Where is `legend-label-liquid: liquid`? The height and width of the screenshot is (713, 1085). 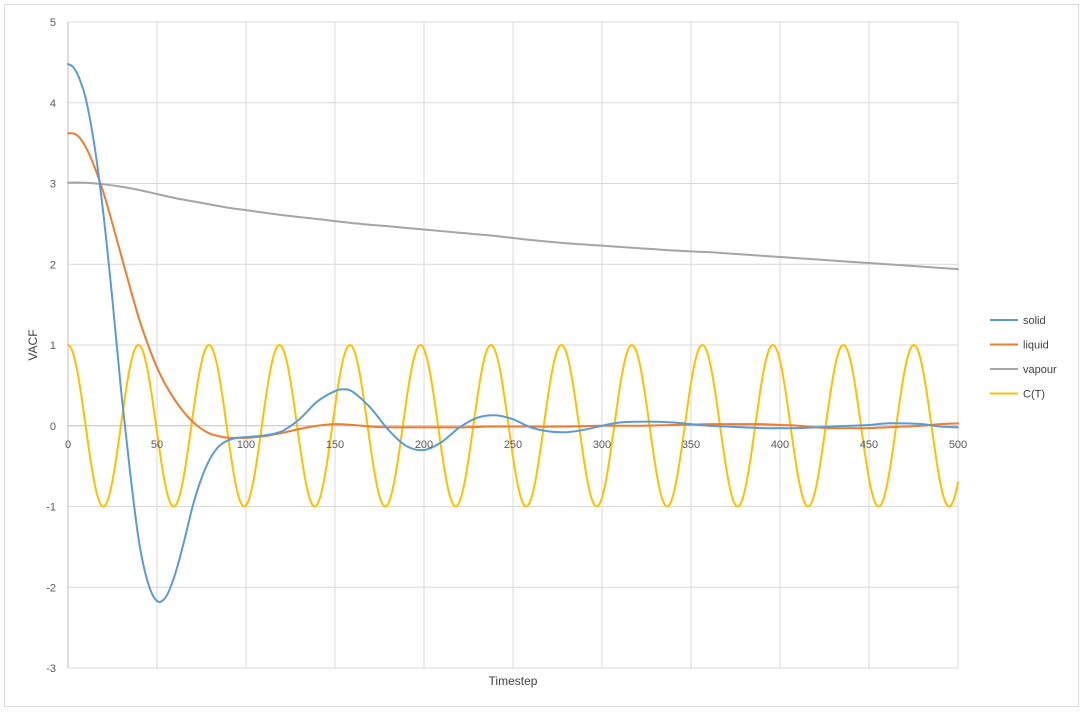
legend-label-liquid: liquid is located at coordinates (1036, 346).